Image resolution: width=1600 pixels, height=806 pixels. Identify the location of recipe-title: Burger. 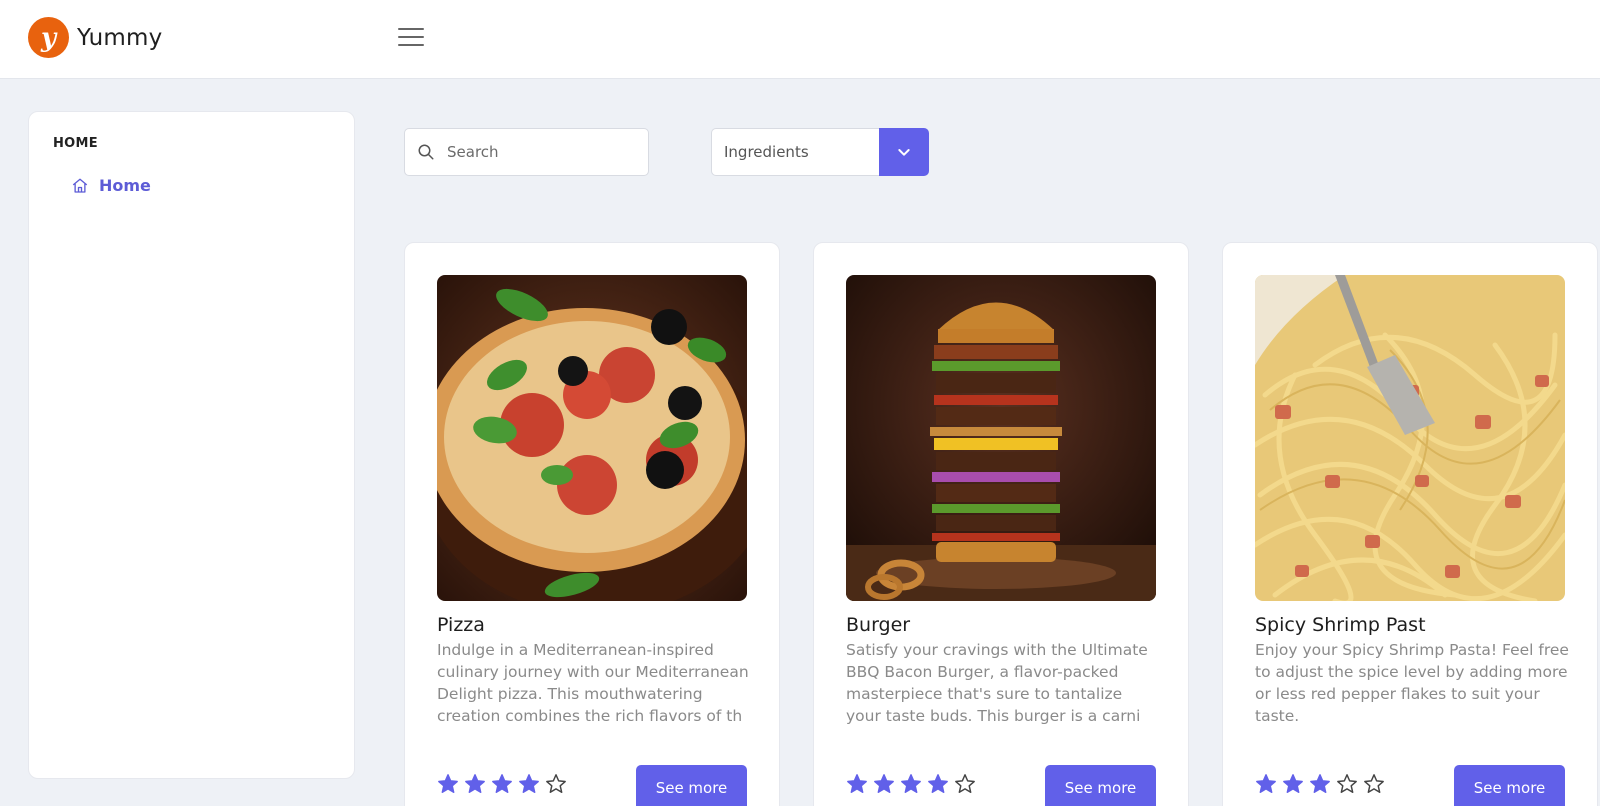
(878, 625).